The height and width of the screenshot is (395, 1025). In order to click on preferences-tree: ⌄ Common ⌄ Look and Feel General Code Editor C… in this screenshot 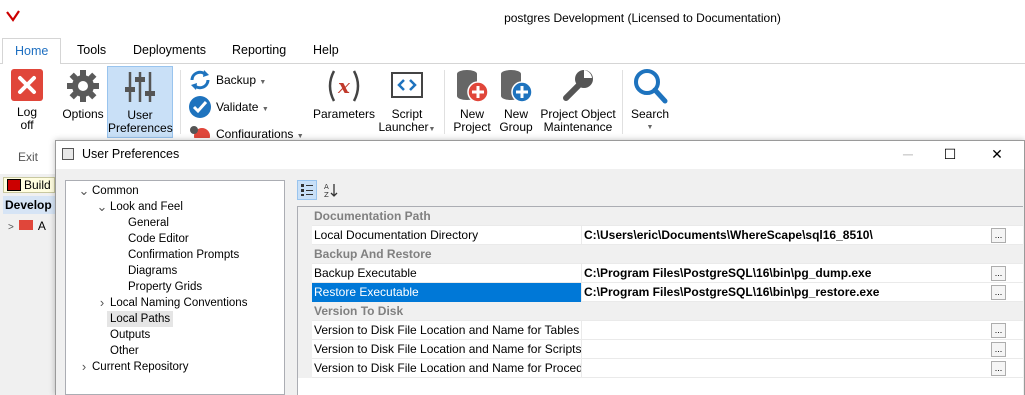, I will do `click(175, 287)`.